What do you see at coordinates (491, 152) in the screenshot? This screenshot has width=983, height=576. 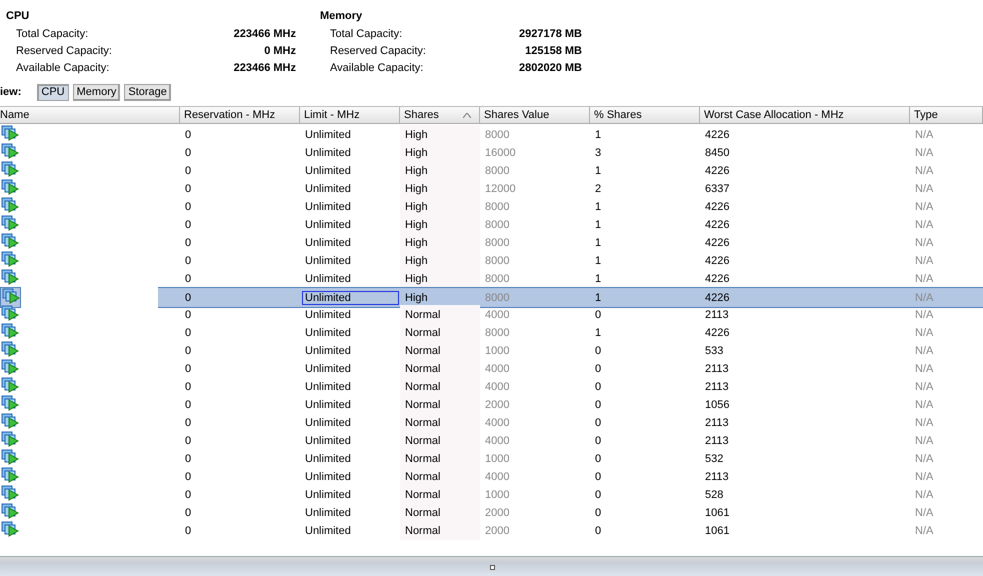 I see `table-row: 0 Unlimited High 16000 3 8450 N/A` at bounding box center [491, 152].